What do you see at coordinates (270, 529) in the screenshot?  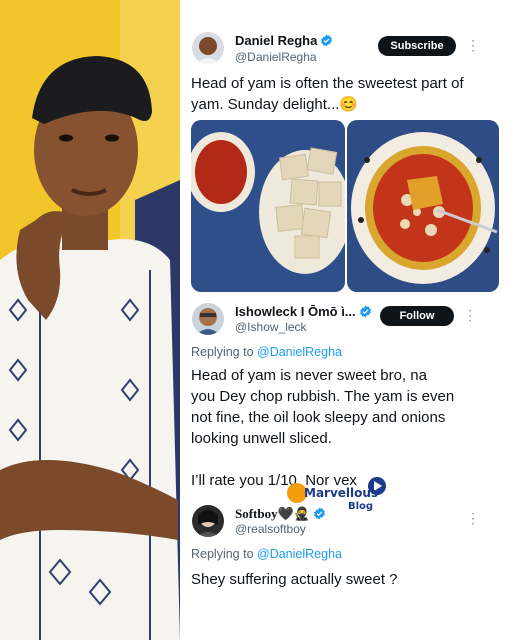 I see `reply2-author-handle: @realsoftboy` at bounding box center [270, 529].